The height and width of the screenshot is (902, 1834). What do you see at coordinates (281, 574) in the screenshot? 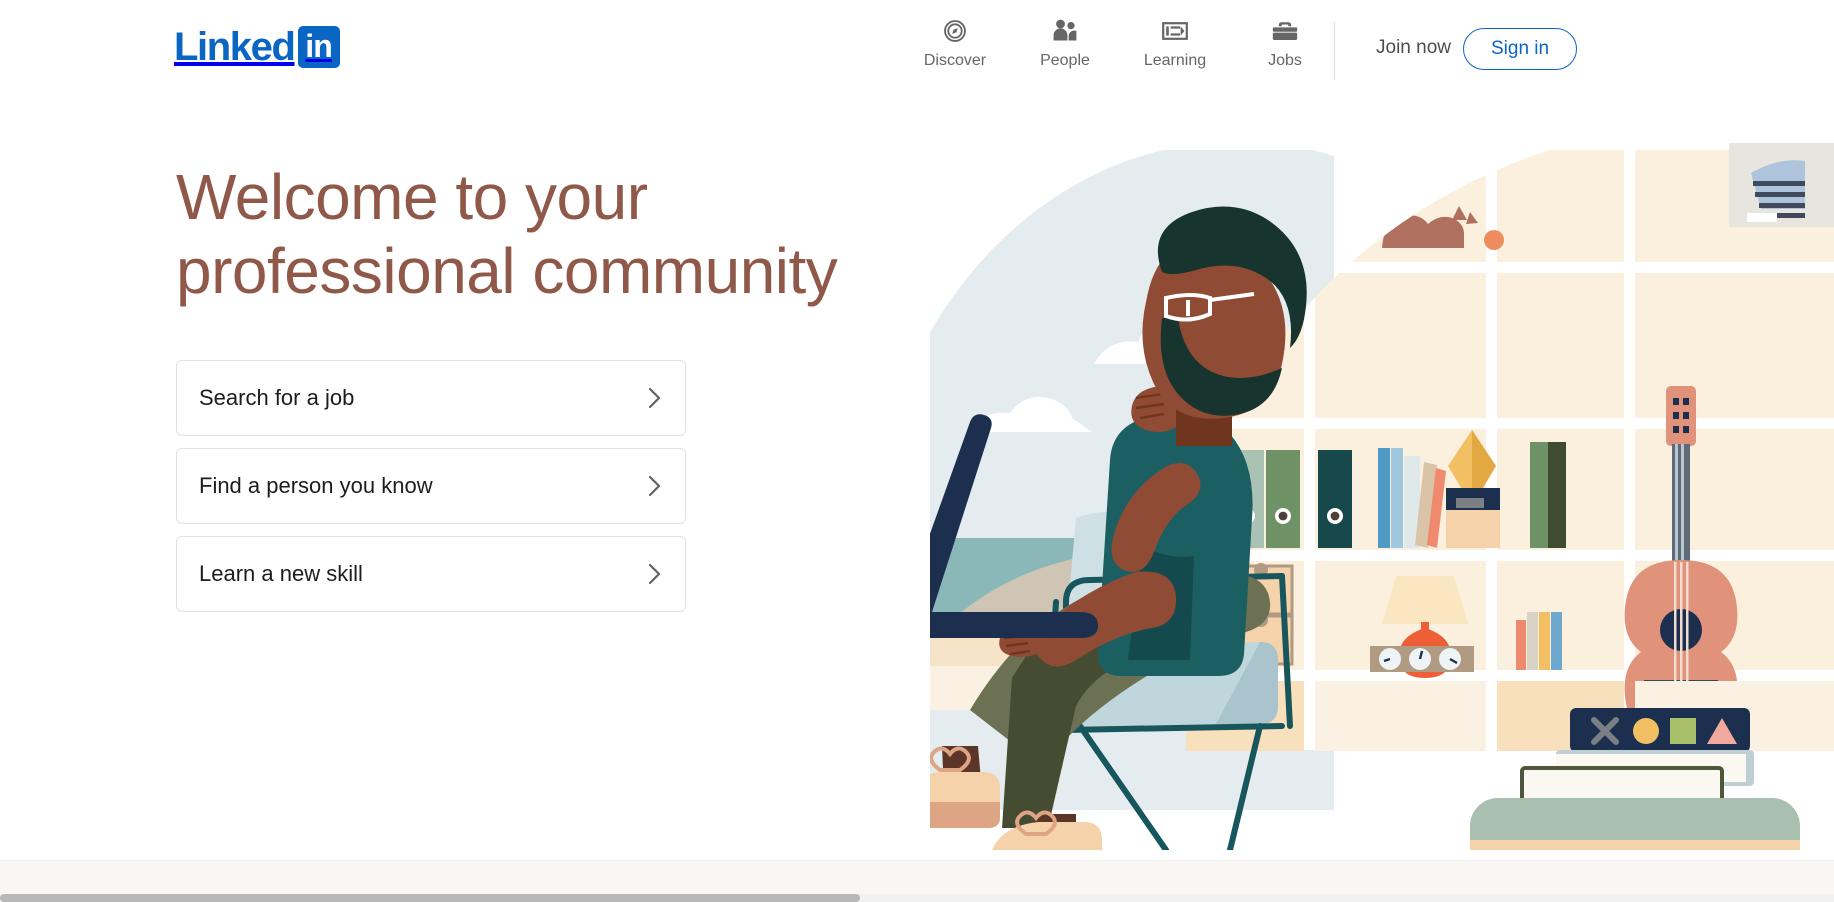
I see `cta-label: Learn a new skill` at bounding box center [281, 574].